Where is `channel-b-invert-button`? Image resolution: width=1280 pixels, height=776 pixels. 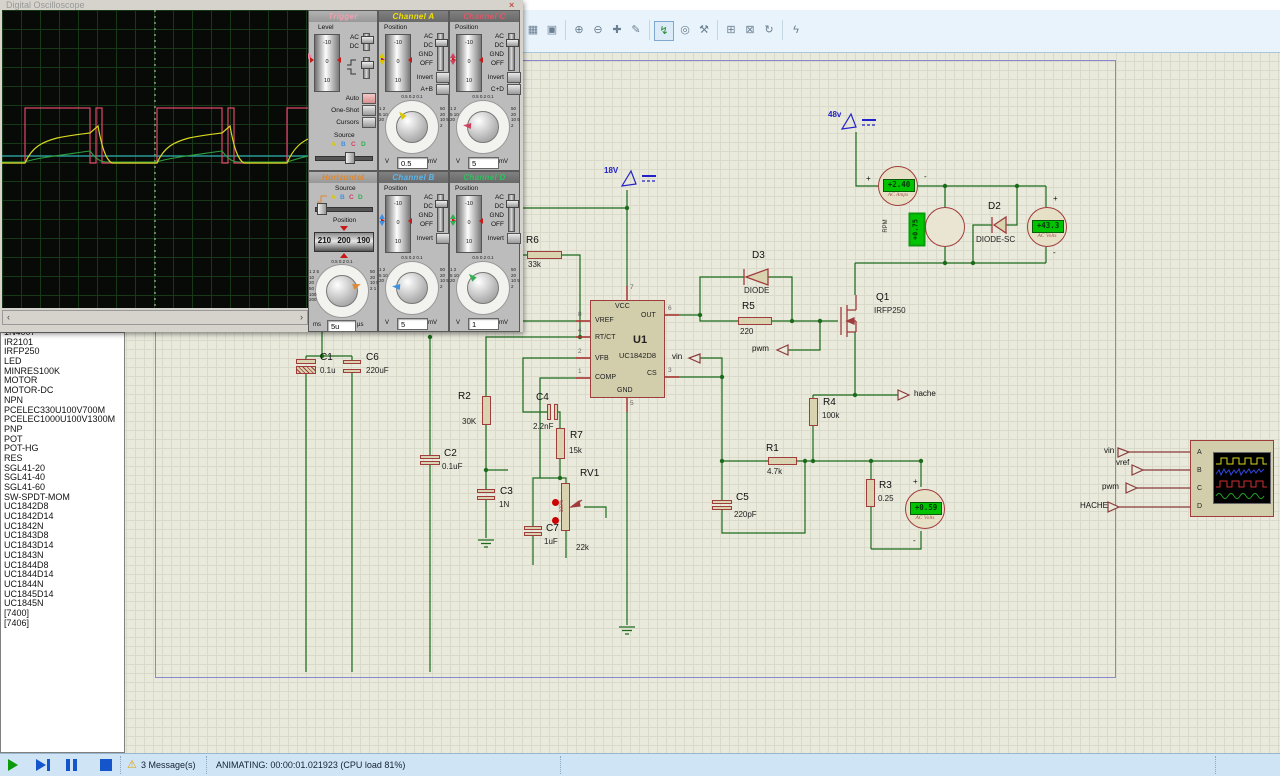
channel-b-invert-button is located at coordinates (443, 238).